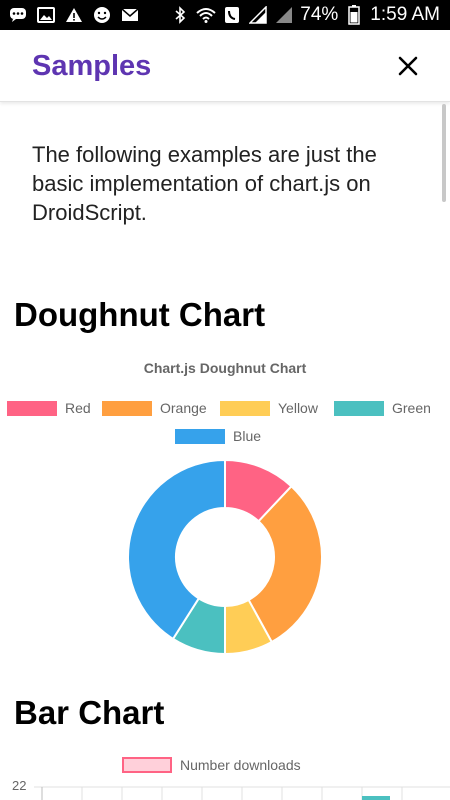 The width and height of the screenshot is (450, 800). What do you see at coordinates (240, 765) in the screenshot?
I see `legend-label: Number downloads` at bounding box center [240, 765].